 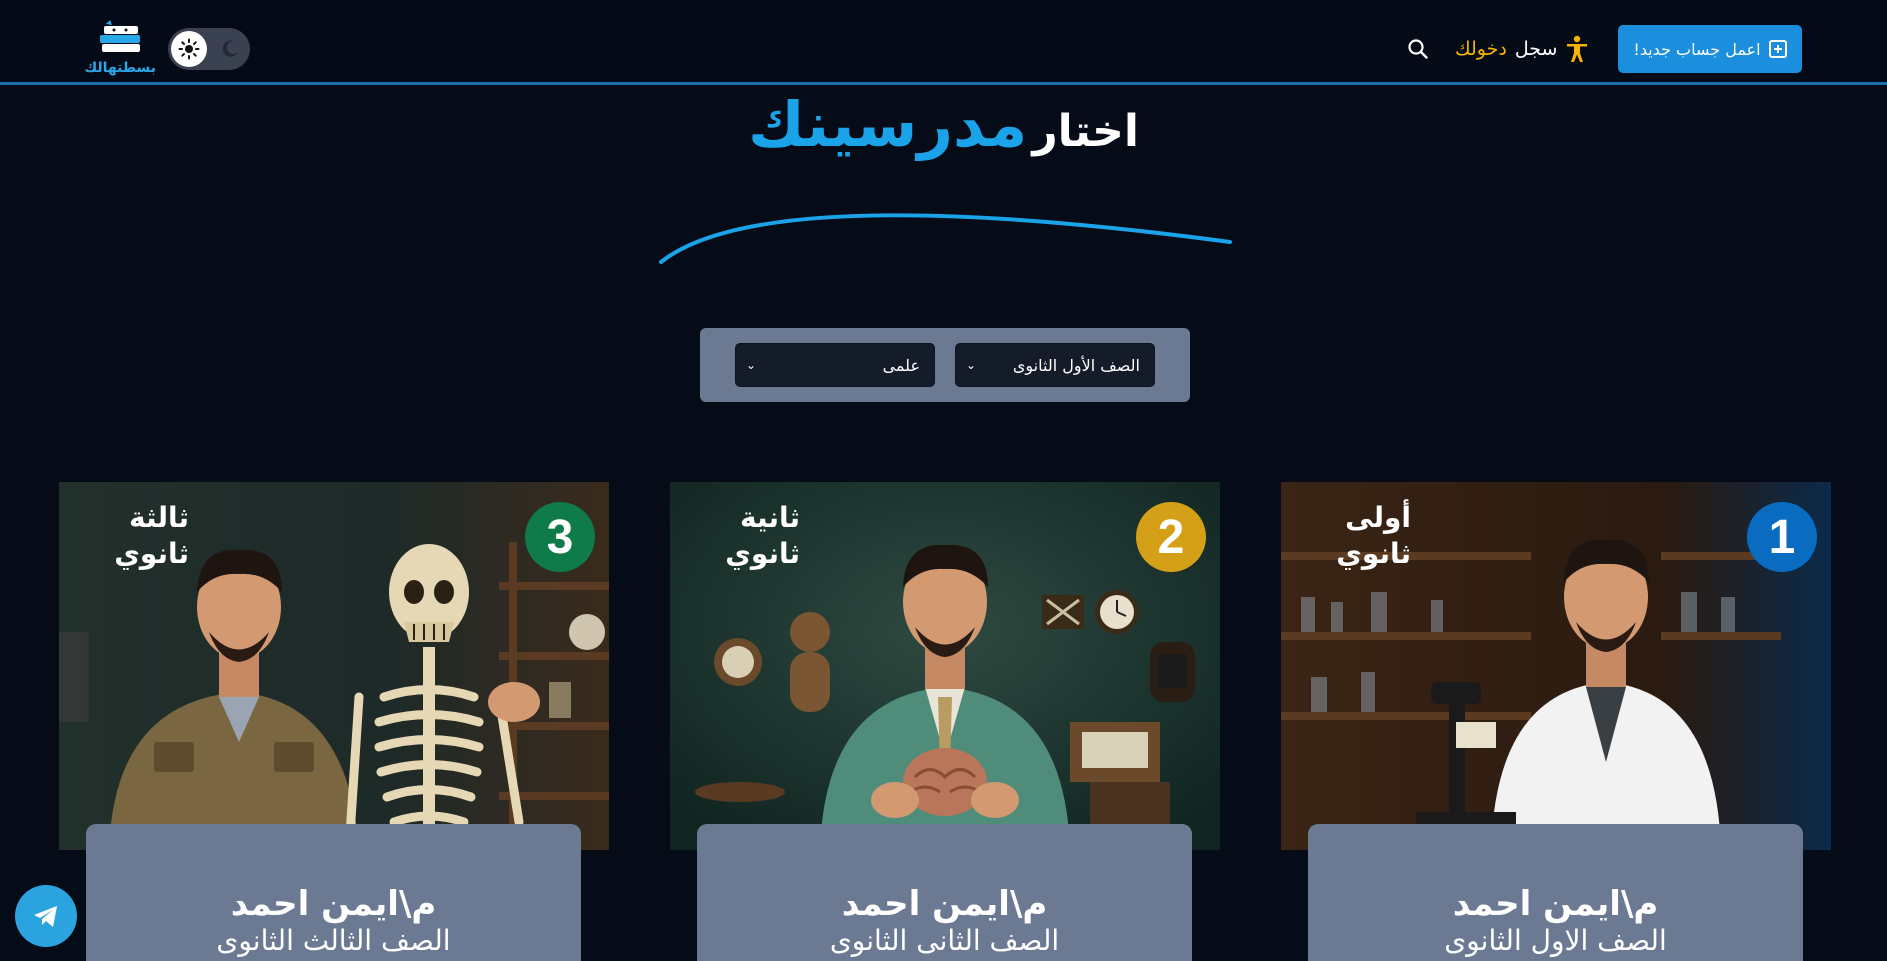 I want to click on grade-select-value: الصف الأول الثانوى, so click(x=1076, y=365).